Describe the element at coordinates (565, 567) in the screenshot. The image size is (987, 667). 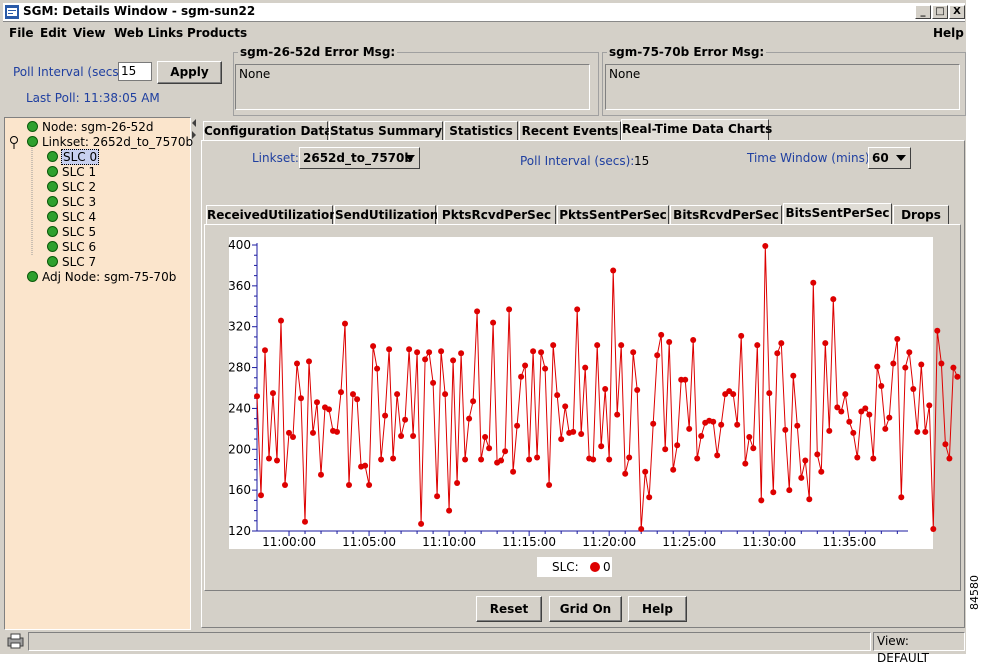
I see `legend-label: SLC:` at that location.